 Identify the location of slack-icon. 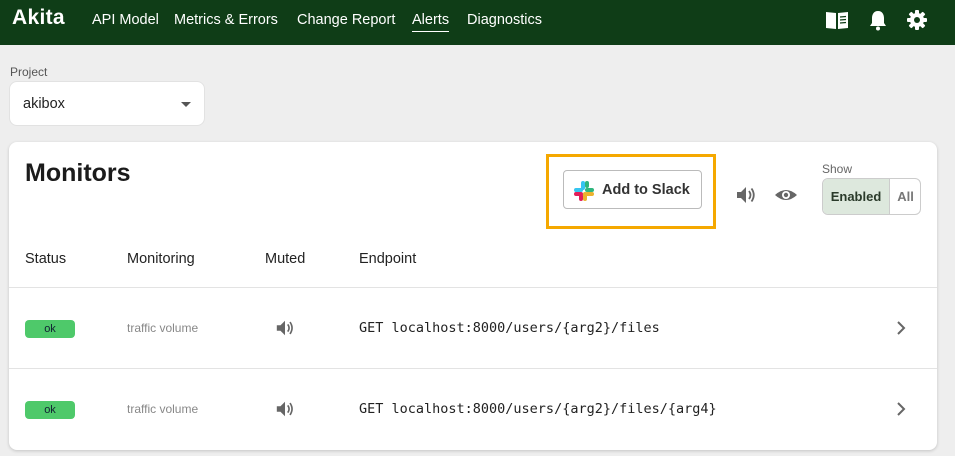
(584, 191).